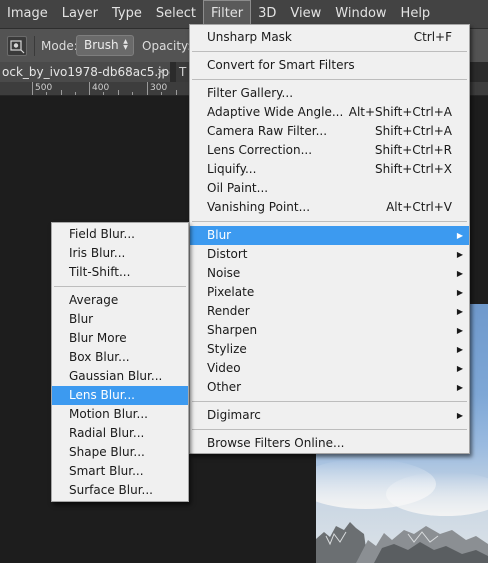 This screenshot has height=563, width=488. I want to click on close-tab-icon: ×, so click(161, 72).